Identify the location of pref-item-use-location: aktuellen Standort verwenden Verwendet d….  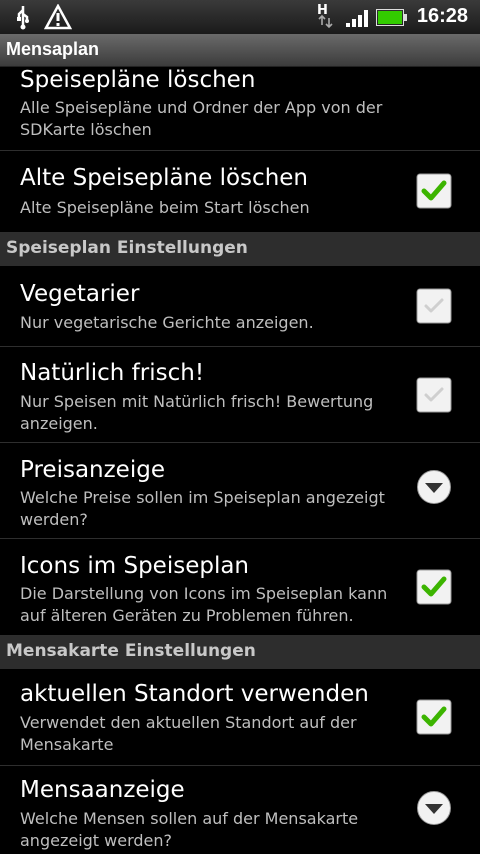
(240, 717).